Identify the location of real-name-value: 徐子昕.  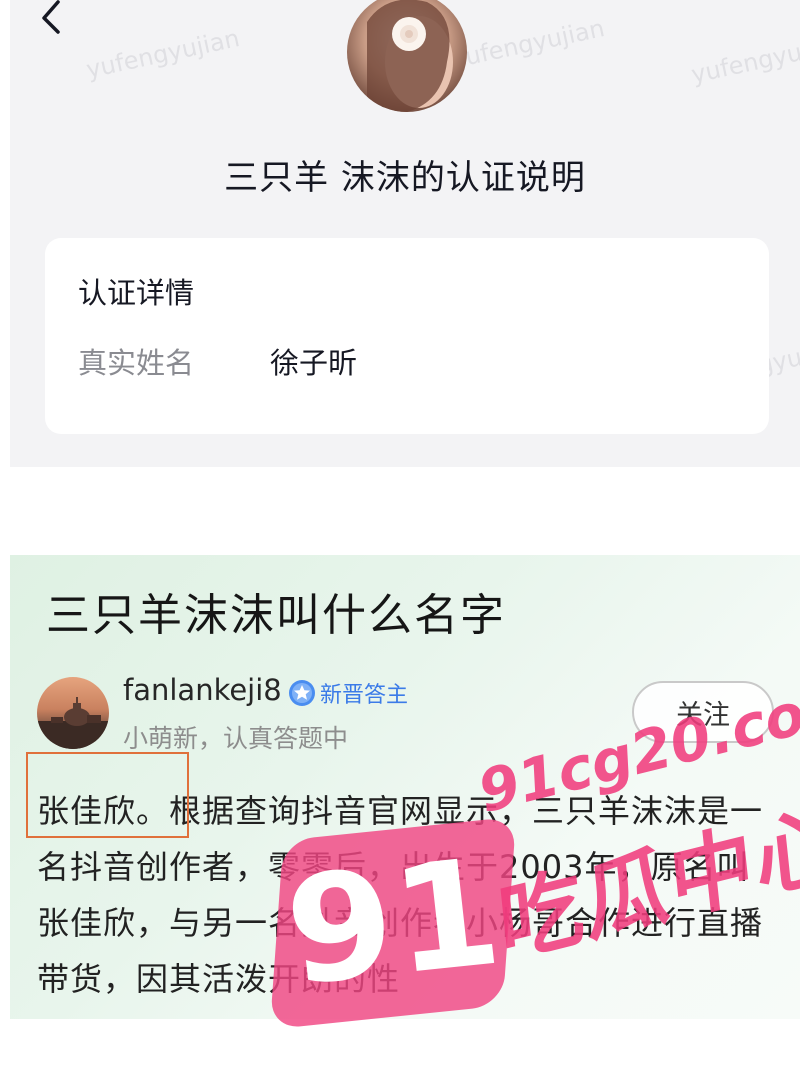
(314, 363).